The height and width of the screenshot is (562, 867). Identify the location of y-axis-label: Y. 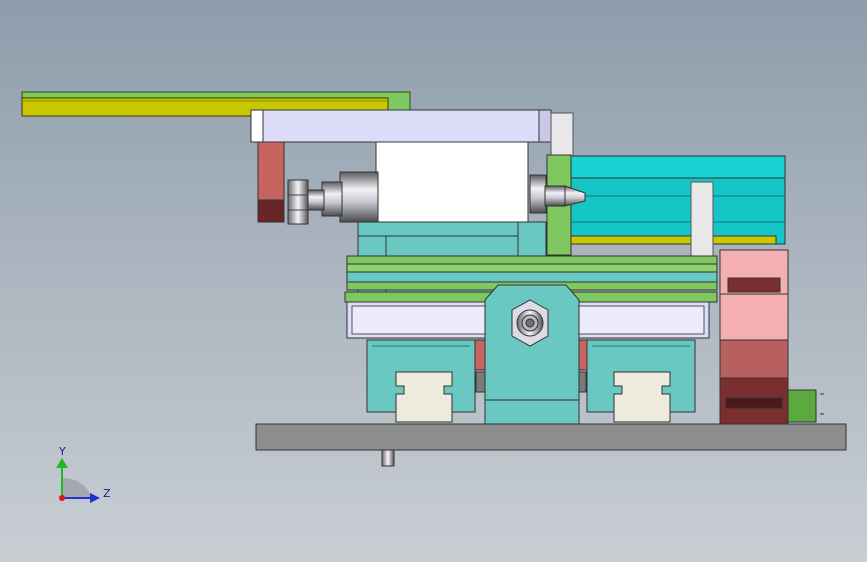
(62, 451).